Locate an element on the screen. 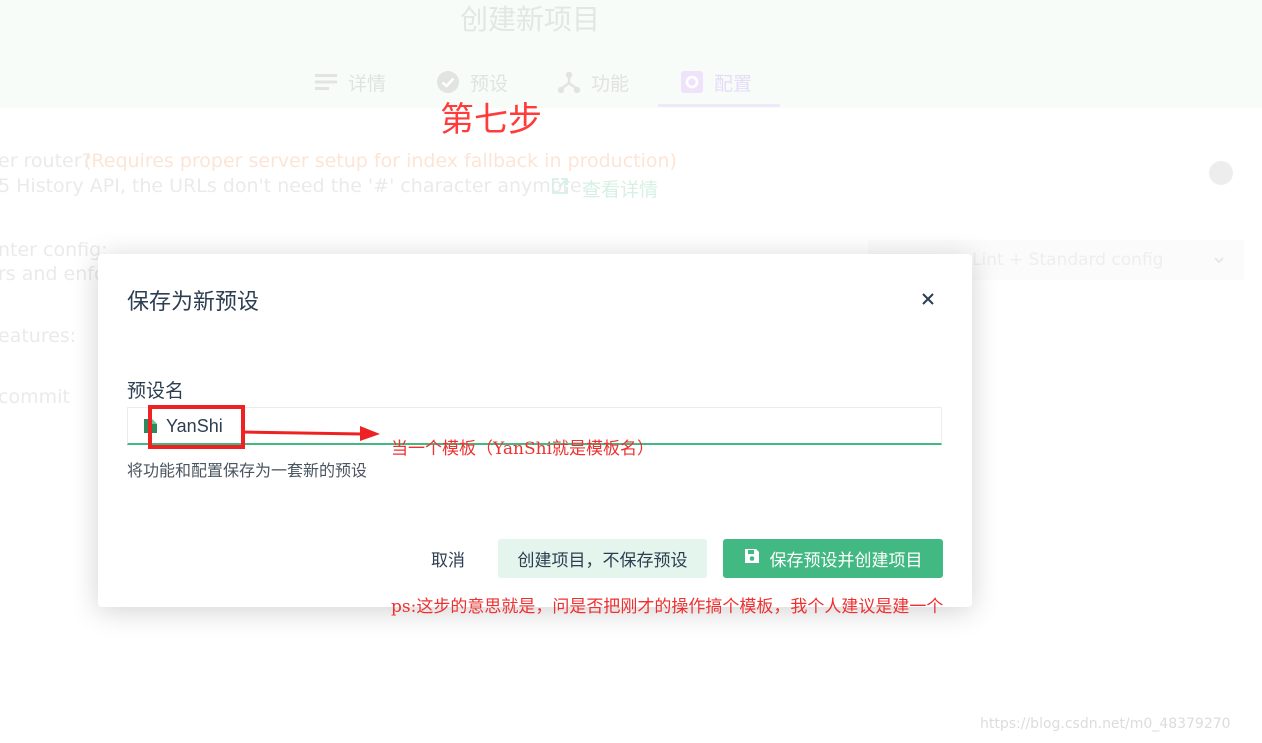 The image size is (1262, 743). tab-features: 功能 is located at coordinates (593, 82).